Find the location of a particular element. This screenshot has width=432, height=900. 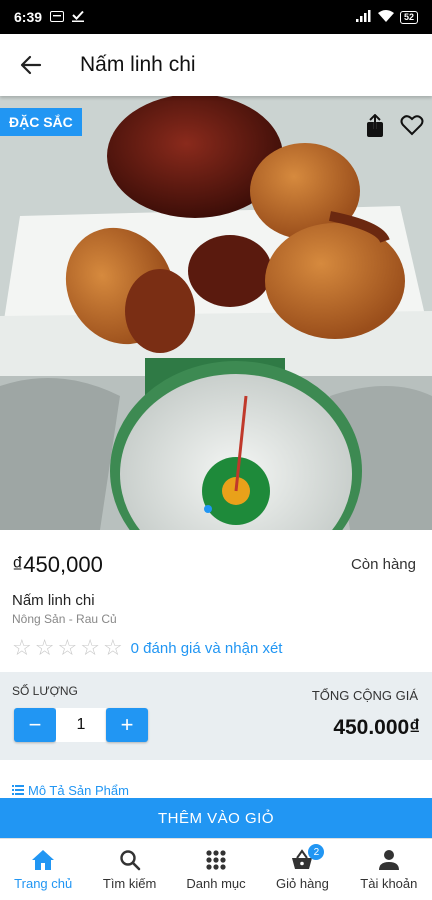

quantity-label: SỐ LƯỢNG is located at coordinates (45, 691).